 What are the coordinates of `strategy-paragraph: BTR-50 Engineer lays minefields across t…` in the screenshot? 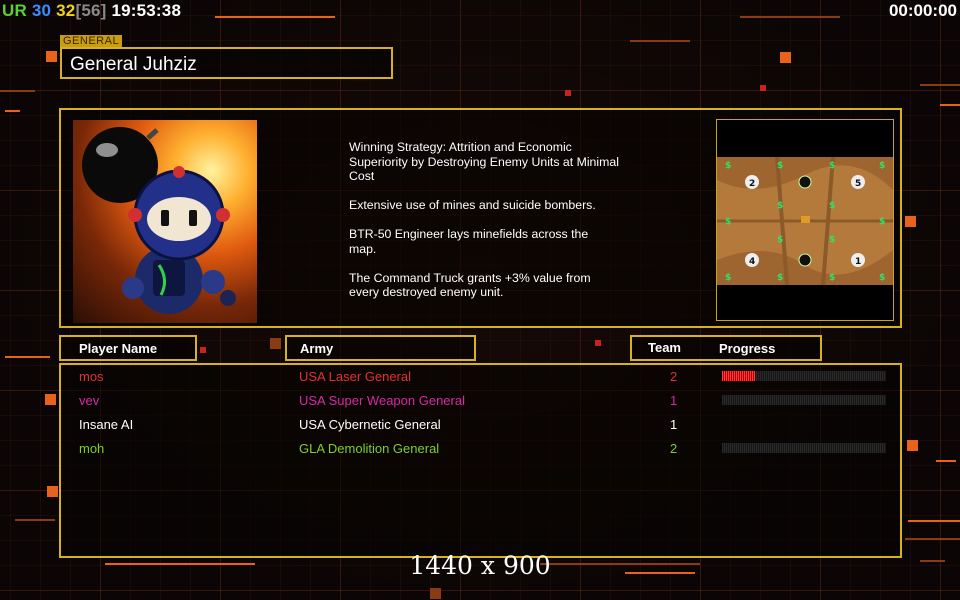 It's located at (469, 241).